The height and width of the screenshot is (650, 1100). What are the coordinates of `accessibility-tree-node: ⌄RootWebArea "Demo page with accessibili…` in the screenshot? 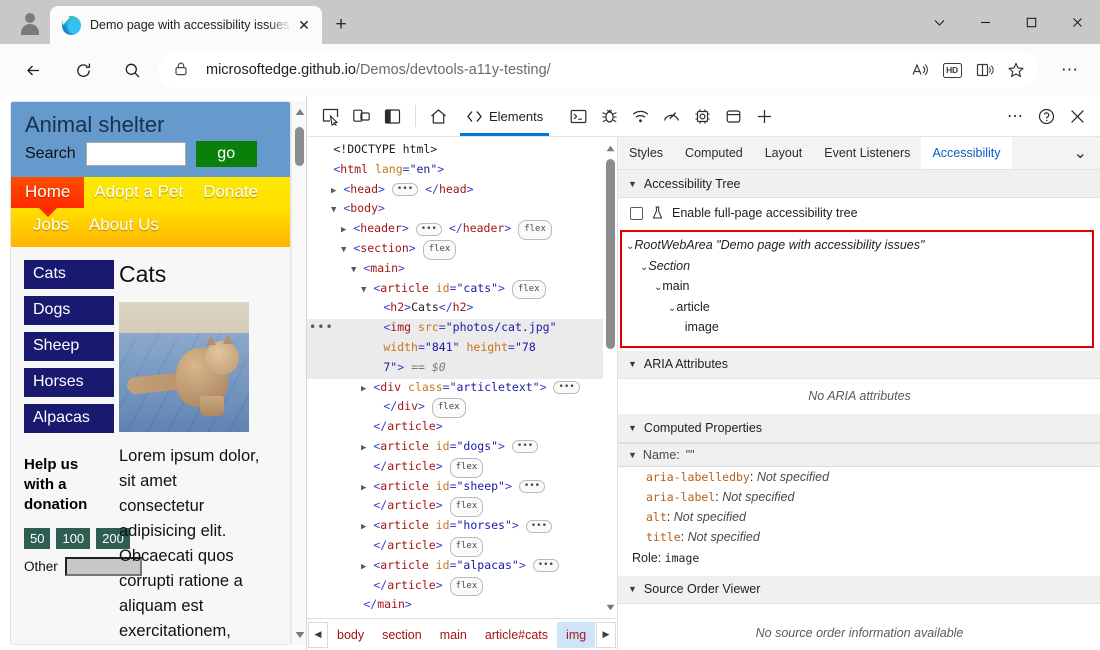 It's located at (857, 246).